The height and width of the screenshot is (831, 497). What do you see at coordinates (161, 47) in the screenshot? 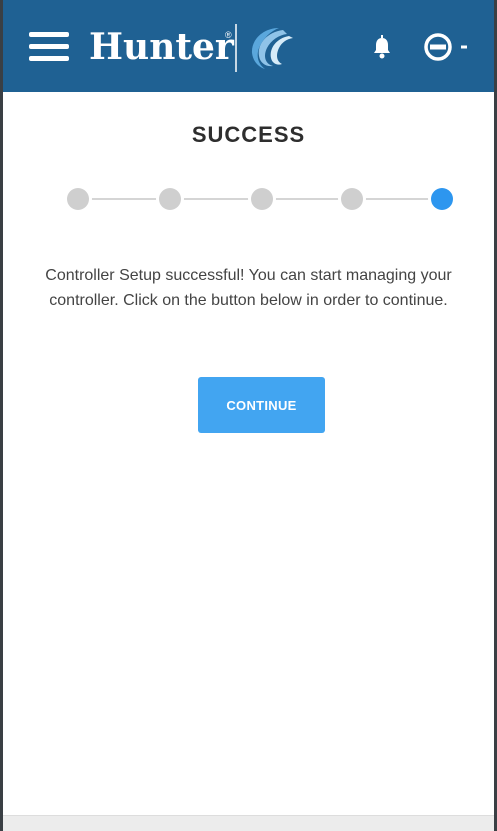
I see `brand-logo-text: Hunter` at bounding box center [161, 47].